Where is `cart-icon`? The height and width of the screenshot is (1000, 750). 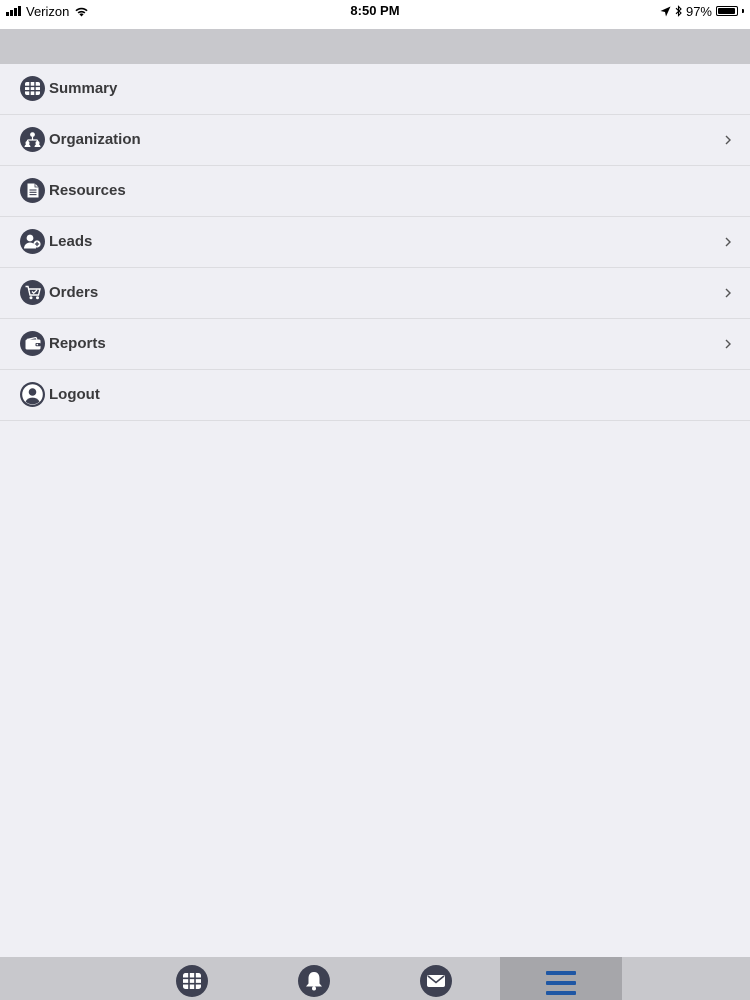 cart-icon is located at coordinates (32, 292).